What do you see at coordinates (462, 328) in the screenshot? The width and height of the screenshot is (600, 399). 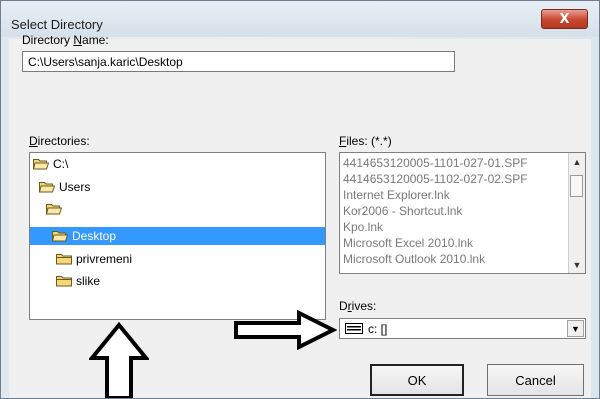 I see `drives-select: c: [] ▼` at bounding box center [462, 328].